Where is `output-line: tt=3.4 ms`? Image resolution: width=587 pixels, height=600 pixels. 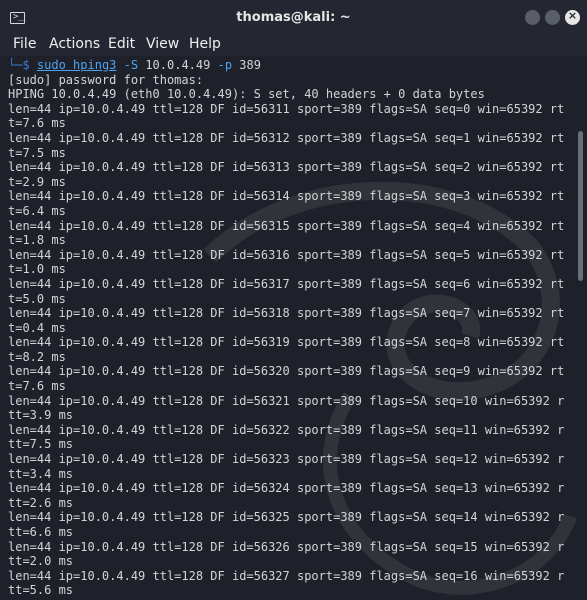
output-line: tt=3.4 ms is located at coordinates (41, 473).